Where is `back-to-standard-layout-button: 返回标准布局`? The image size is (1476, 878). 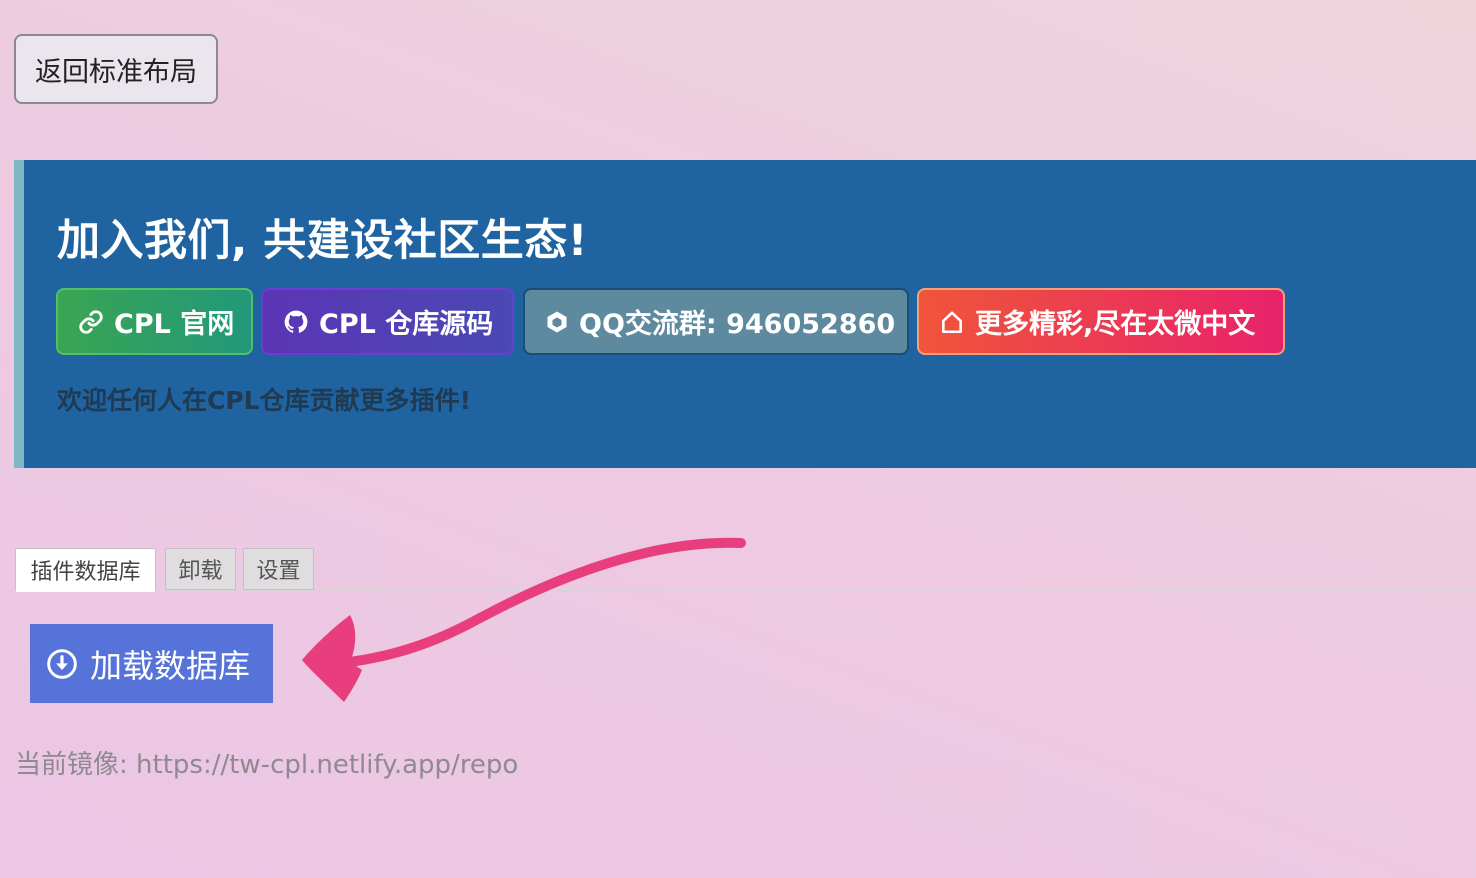
back-to-standard-layout-button: 返回标准布局 is located at coordinates (116, 69).